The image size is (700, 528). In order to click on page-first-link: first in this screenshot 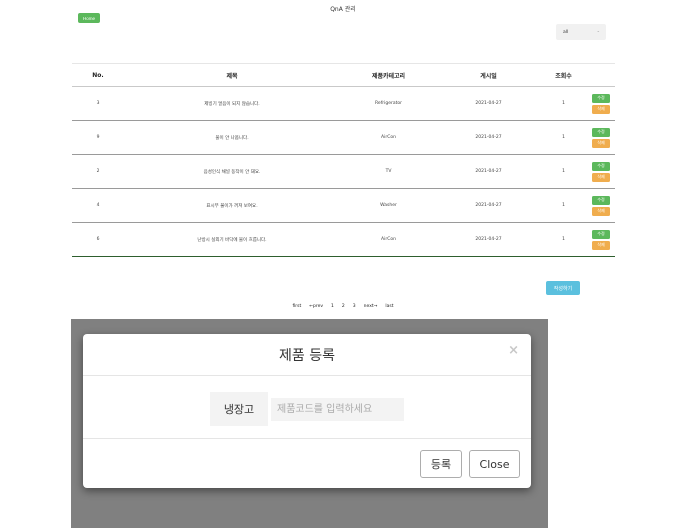, I will do `click(296, 306)`.